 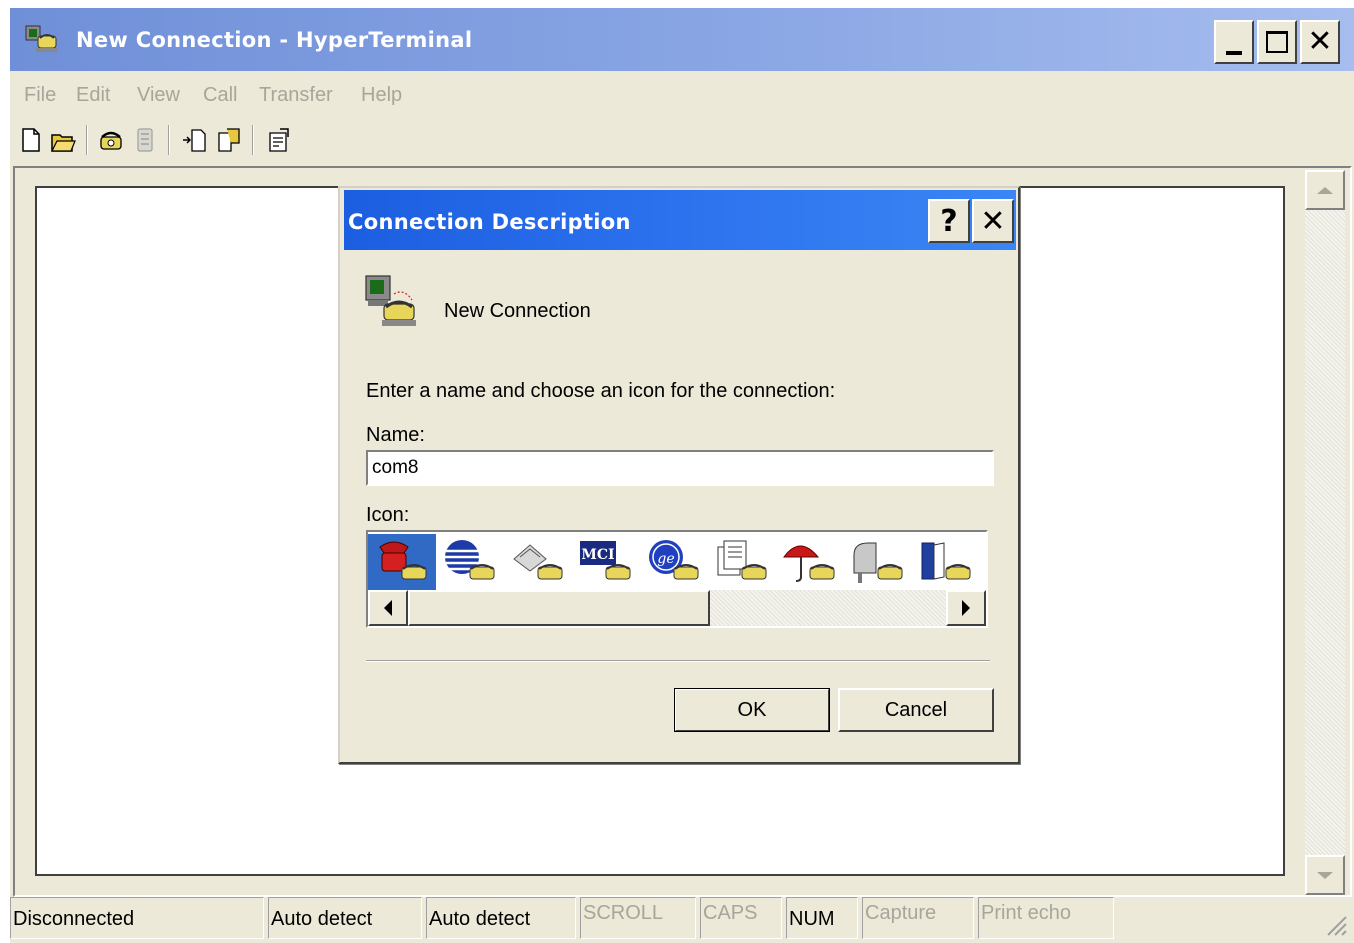 I want to click on fax-phone-icon, so click(x=538, y=562).